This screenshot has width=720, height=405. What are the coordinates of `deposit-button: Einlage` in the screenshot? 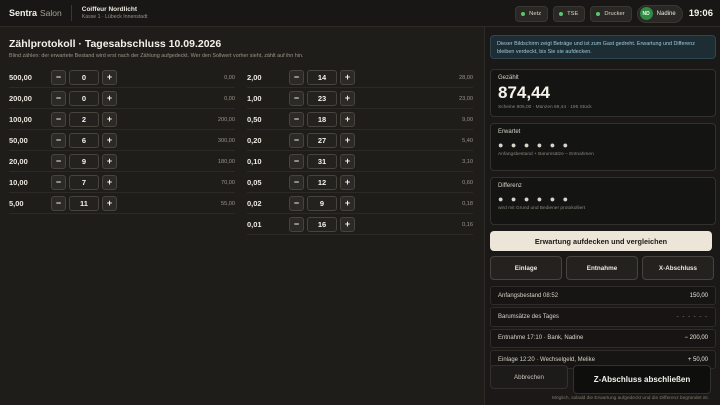 It's located at (526, 268).